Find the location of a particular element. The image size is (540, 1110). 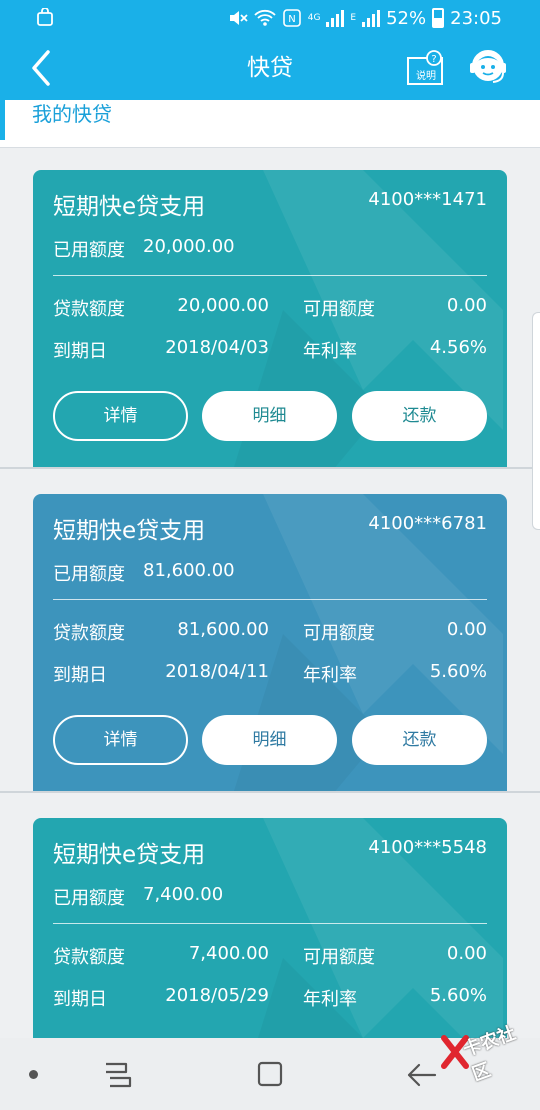

section-header: 我的快贷 is located at coordinates (270, 124).